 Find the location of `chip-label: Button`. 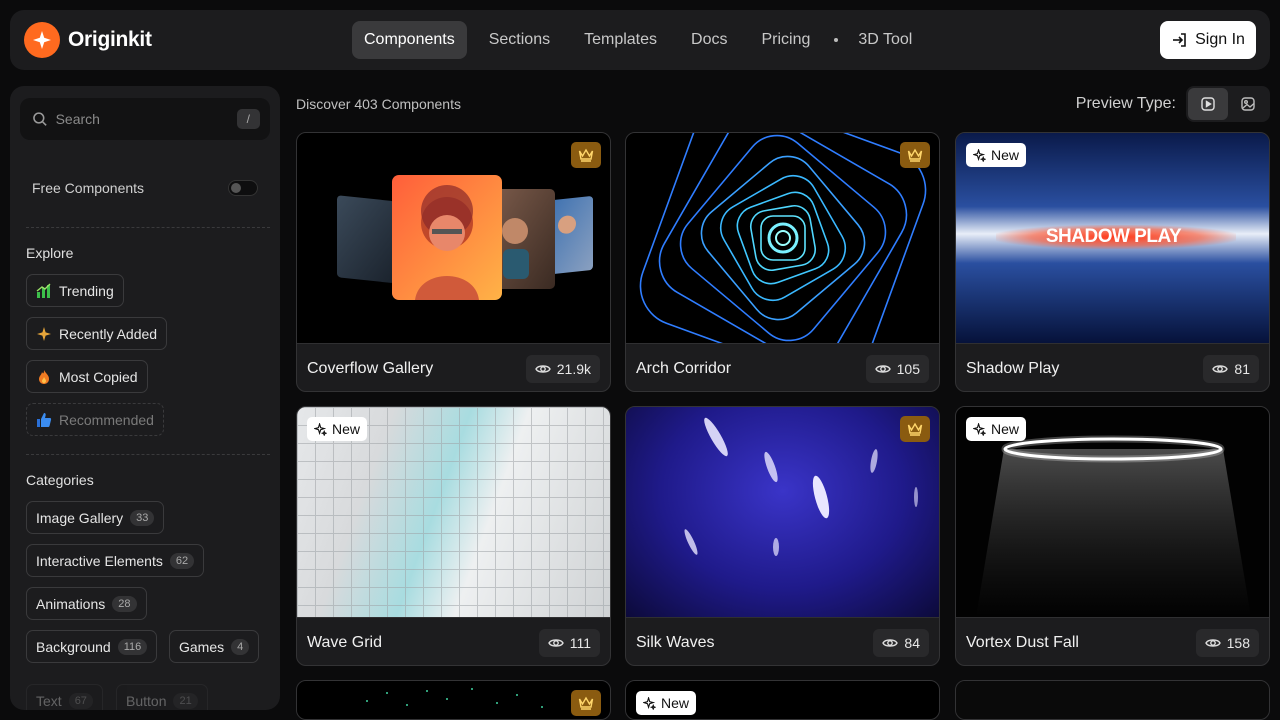

chip-label: Button is located at coordinates (146, 700).